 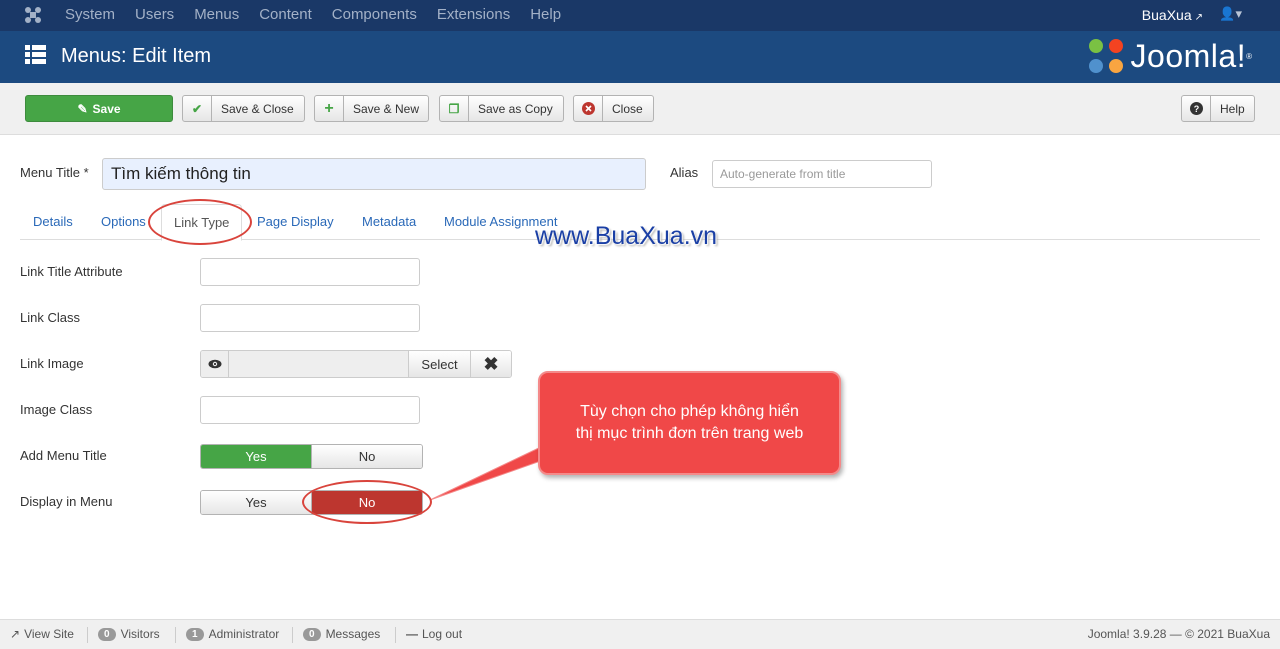 I want to click on clear-image-icon: ✖, so click(x=491, y=364).